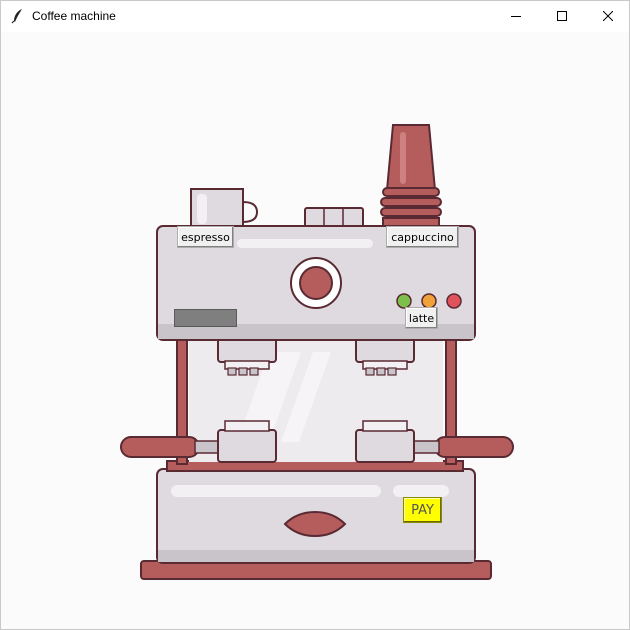  I want to click on right-portafilter, so click(385, 446).